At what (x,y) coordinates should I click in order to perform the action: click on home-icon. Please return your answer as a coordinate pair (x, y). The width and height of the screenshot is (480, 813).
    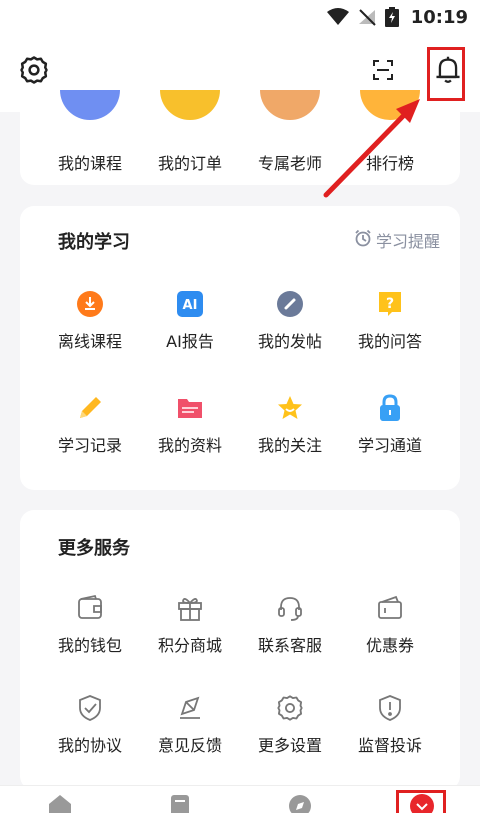
    Looking at the image, I should click on (60, 804).